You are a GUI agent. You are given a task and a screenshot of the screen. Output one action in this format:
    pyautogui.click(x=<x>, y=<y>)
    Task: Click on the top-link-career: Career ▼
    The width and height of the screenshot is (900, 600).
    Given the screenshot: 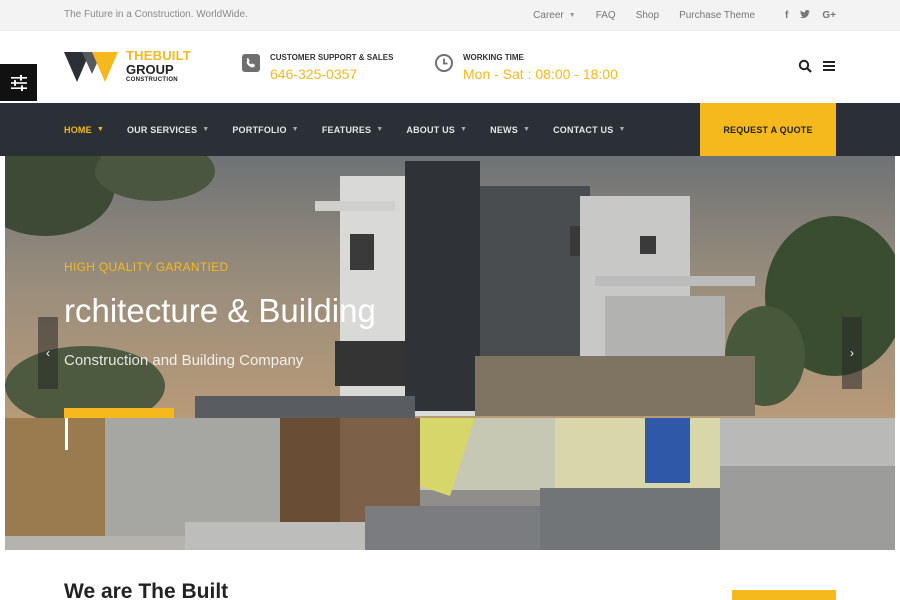 What is the action you would take?
    pyautogui.click(x=554, y=15)
    